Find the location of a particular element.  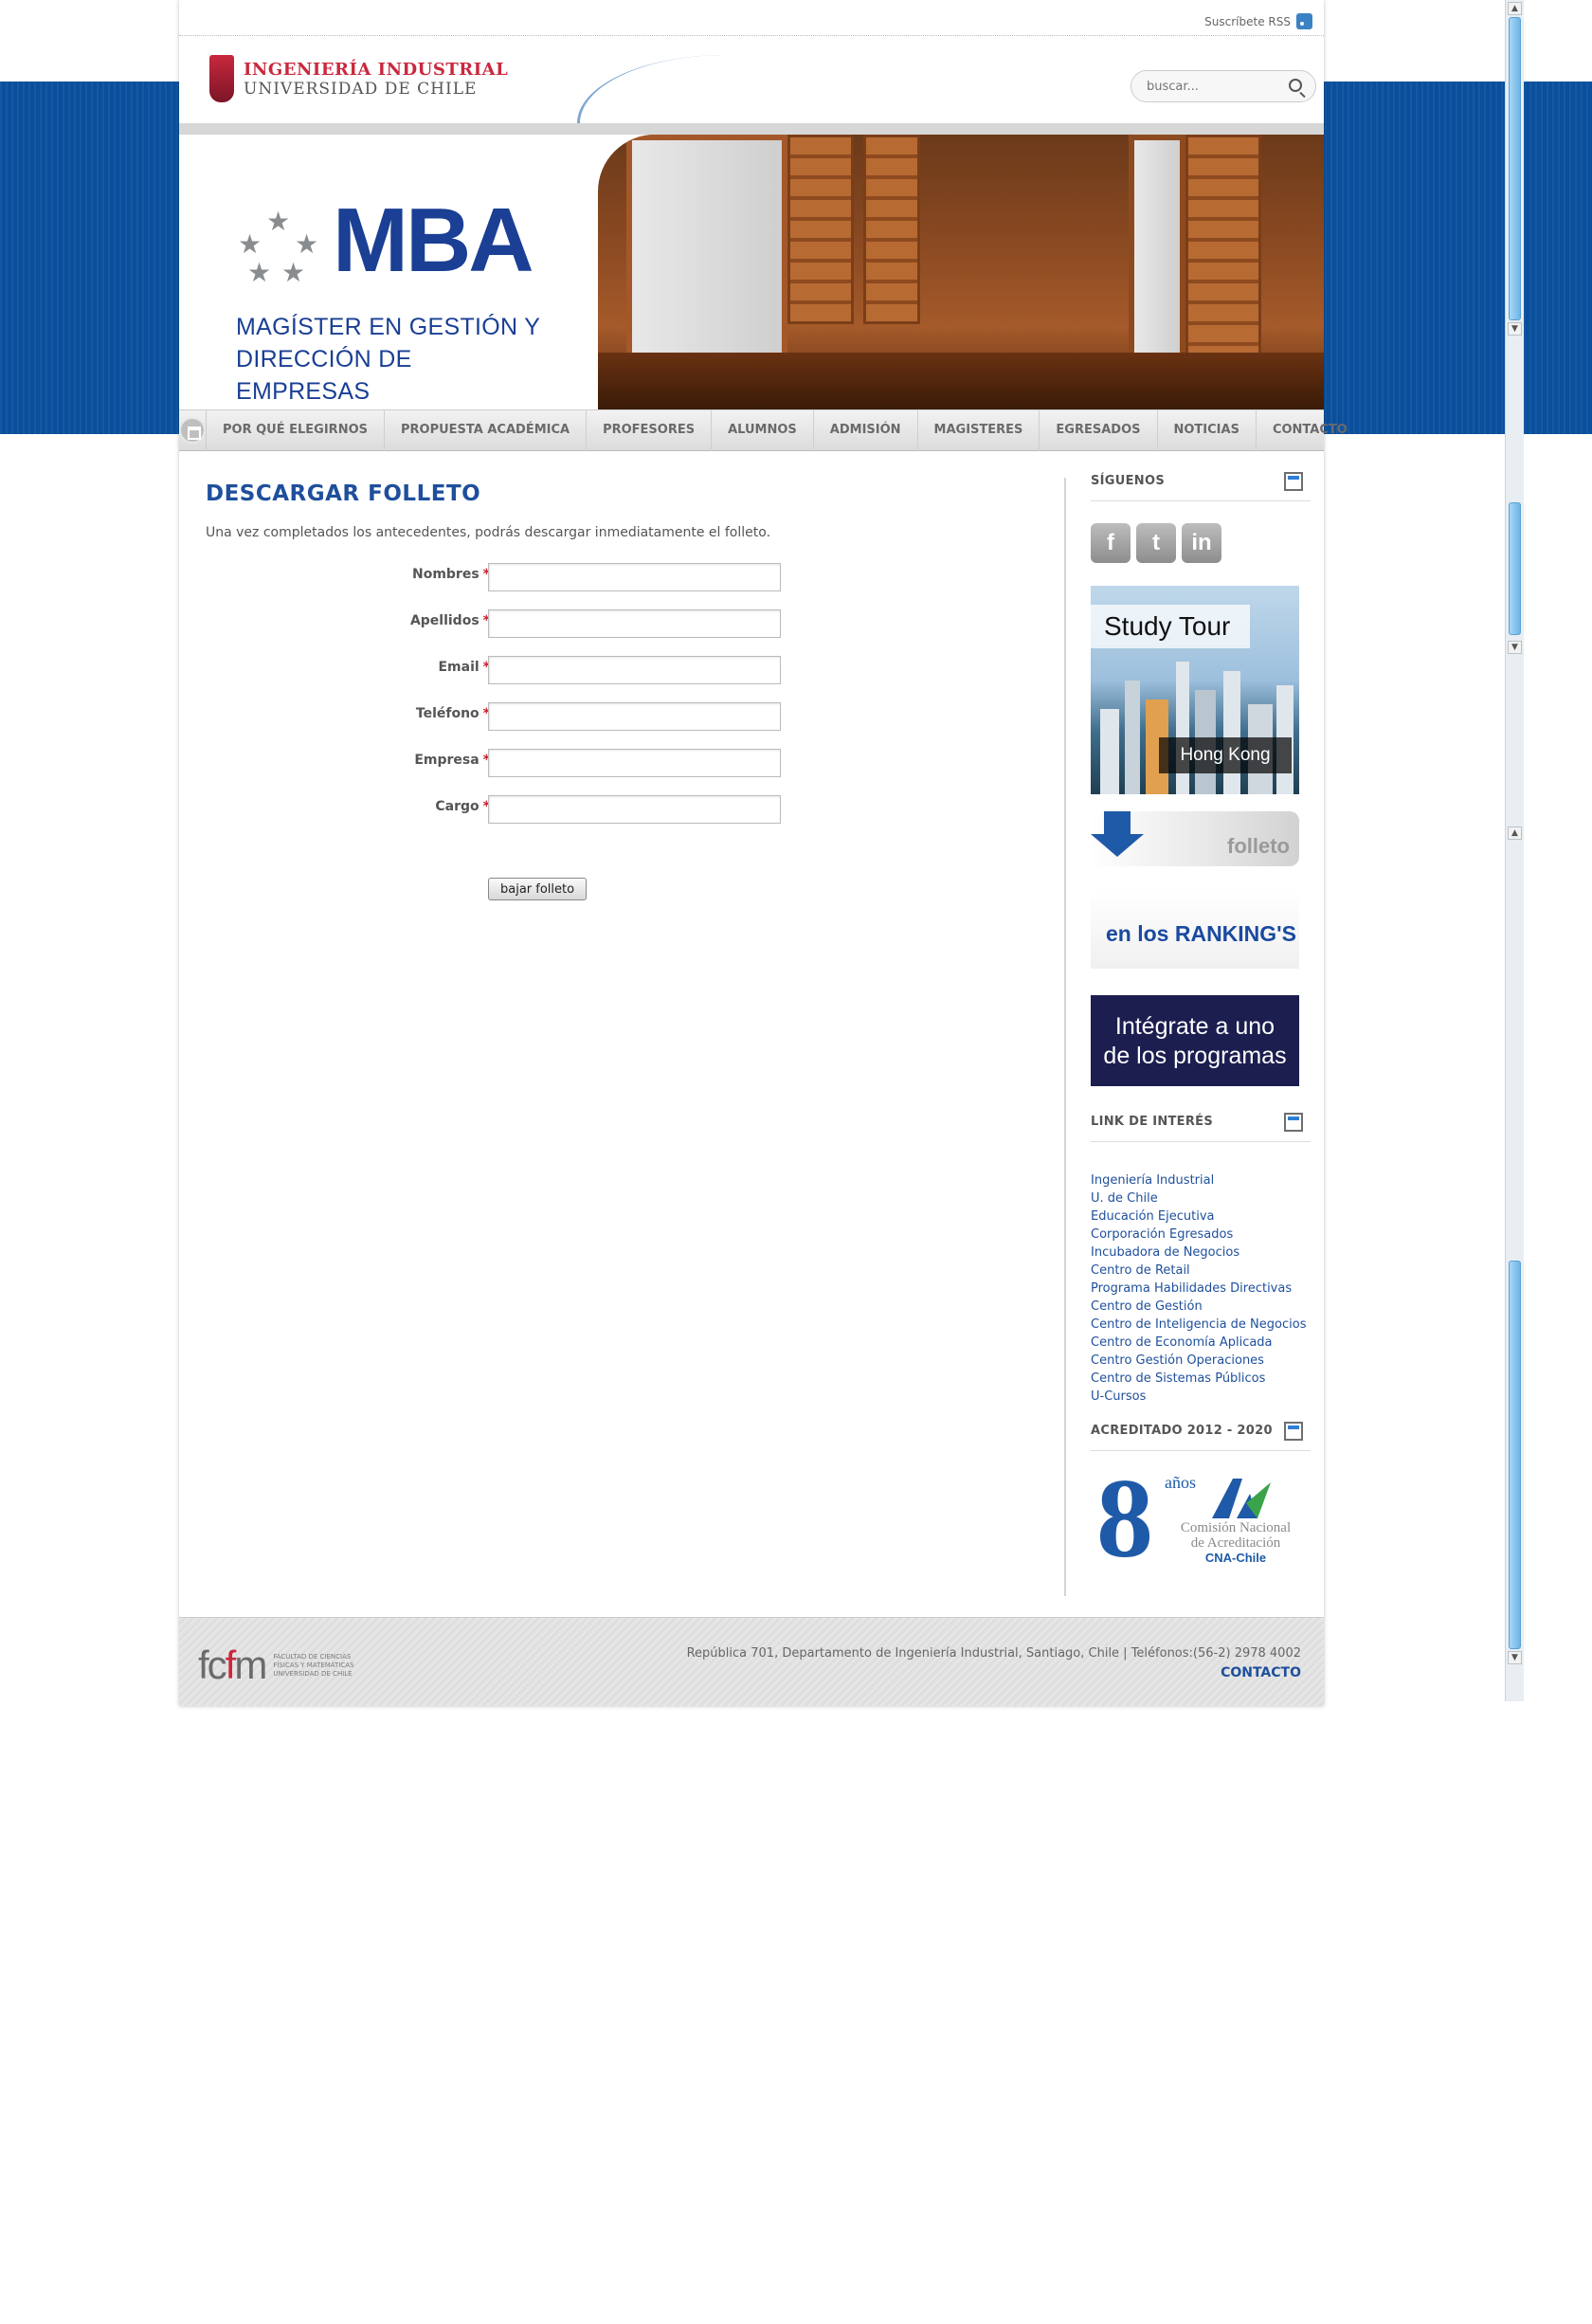

column-divider is located at coordinates (1065, 1037).